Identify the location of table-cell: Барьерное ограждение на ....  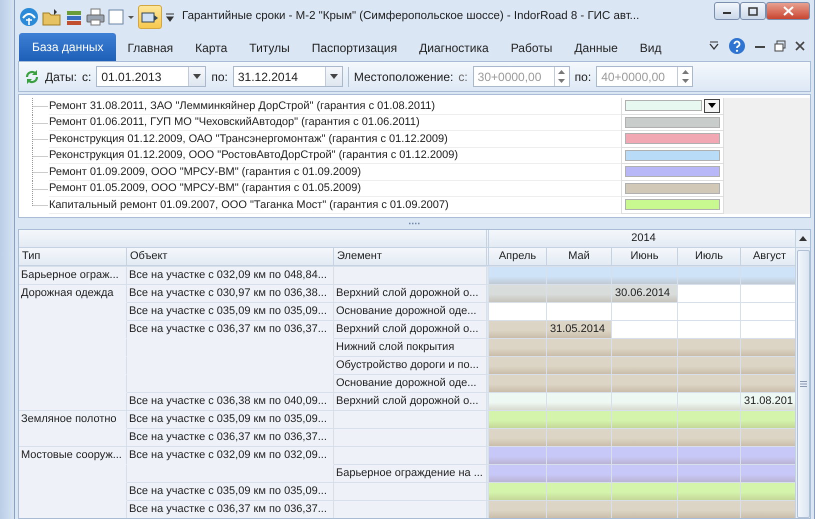
(410, 473).